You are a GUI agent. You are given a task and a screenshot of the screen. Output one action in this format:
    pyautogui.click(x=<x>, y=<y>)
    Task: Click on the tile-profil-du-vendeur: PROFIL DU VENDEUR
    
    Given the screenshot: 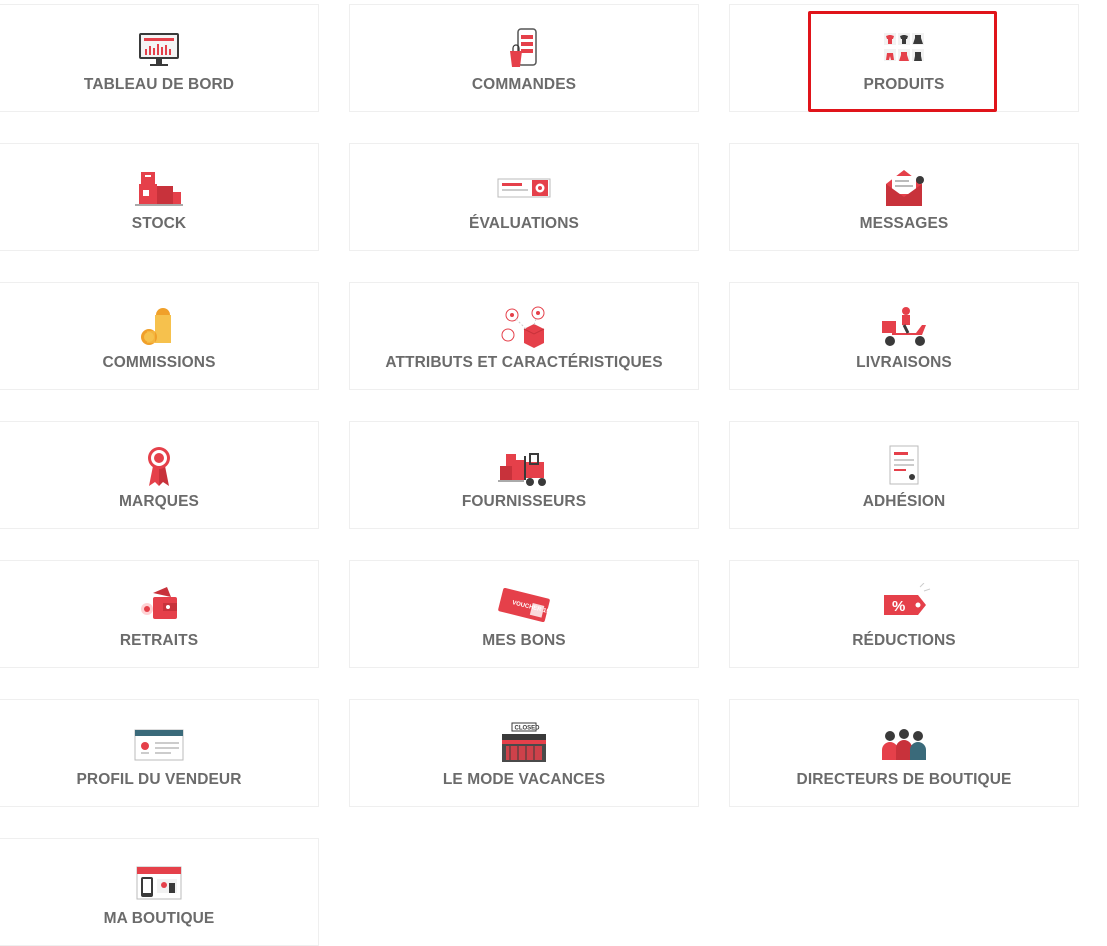 What is the action you would take?
    pyautogui.click(x=159, y=753)
    